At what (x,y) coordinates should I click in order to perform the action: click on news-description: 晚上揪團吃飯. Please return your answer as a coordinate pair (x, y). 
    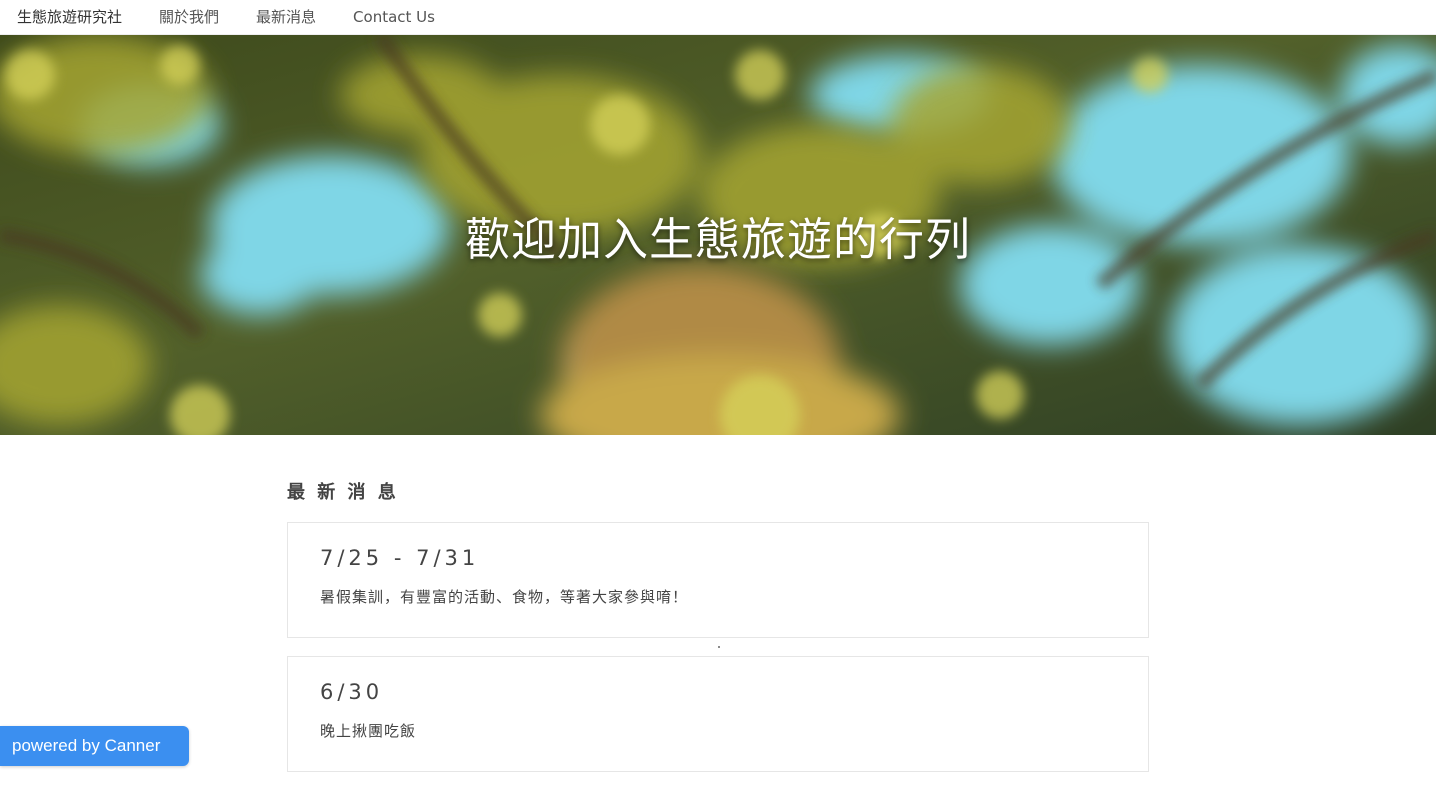
    Looking at the image, I should click on (368, 731).